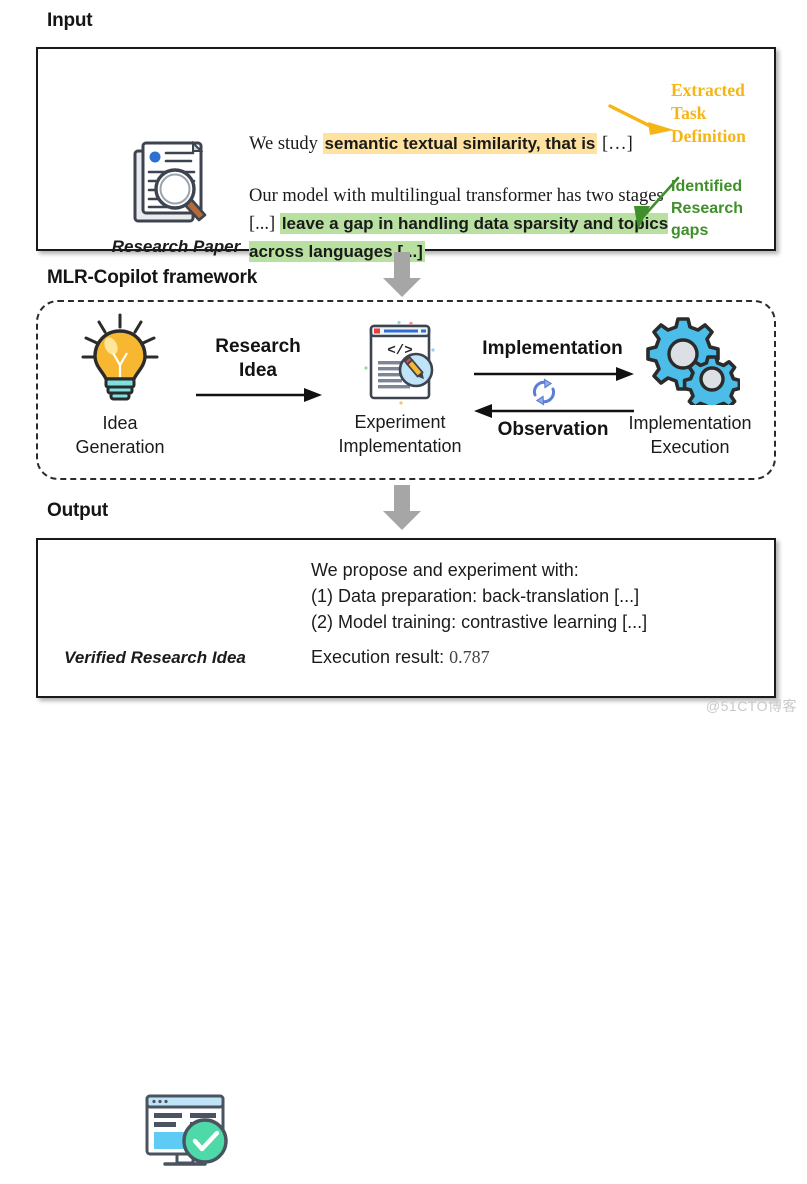 The image size is (807, 1184). Describe the element at coordinates (469, 657) in the screenshot. I see `execution-result-value: 0.787` at that location.